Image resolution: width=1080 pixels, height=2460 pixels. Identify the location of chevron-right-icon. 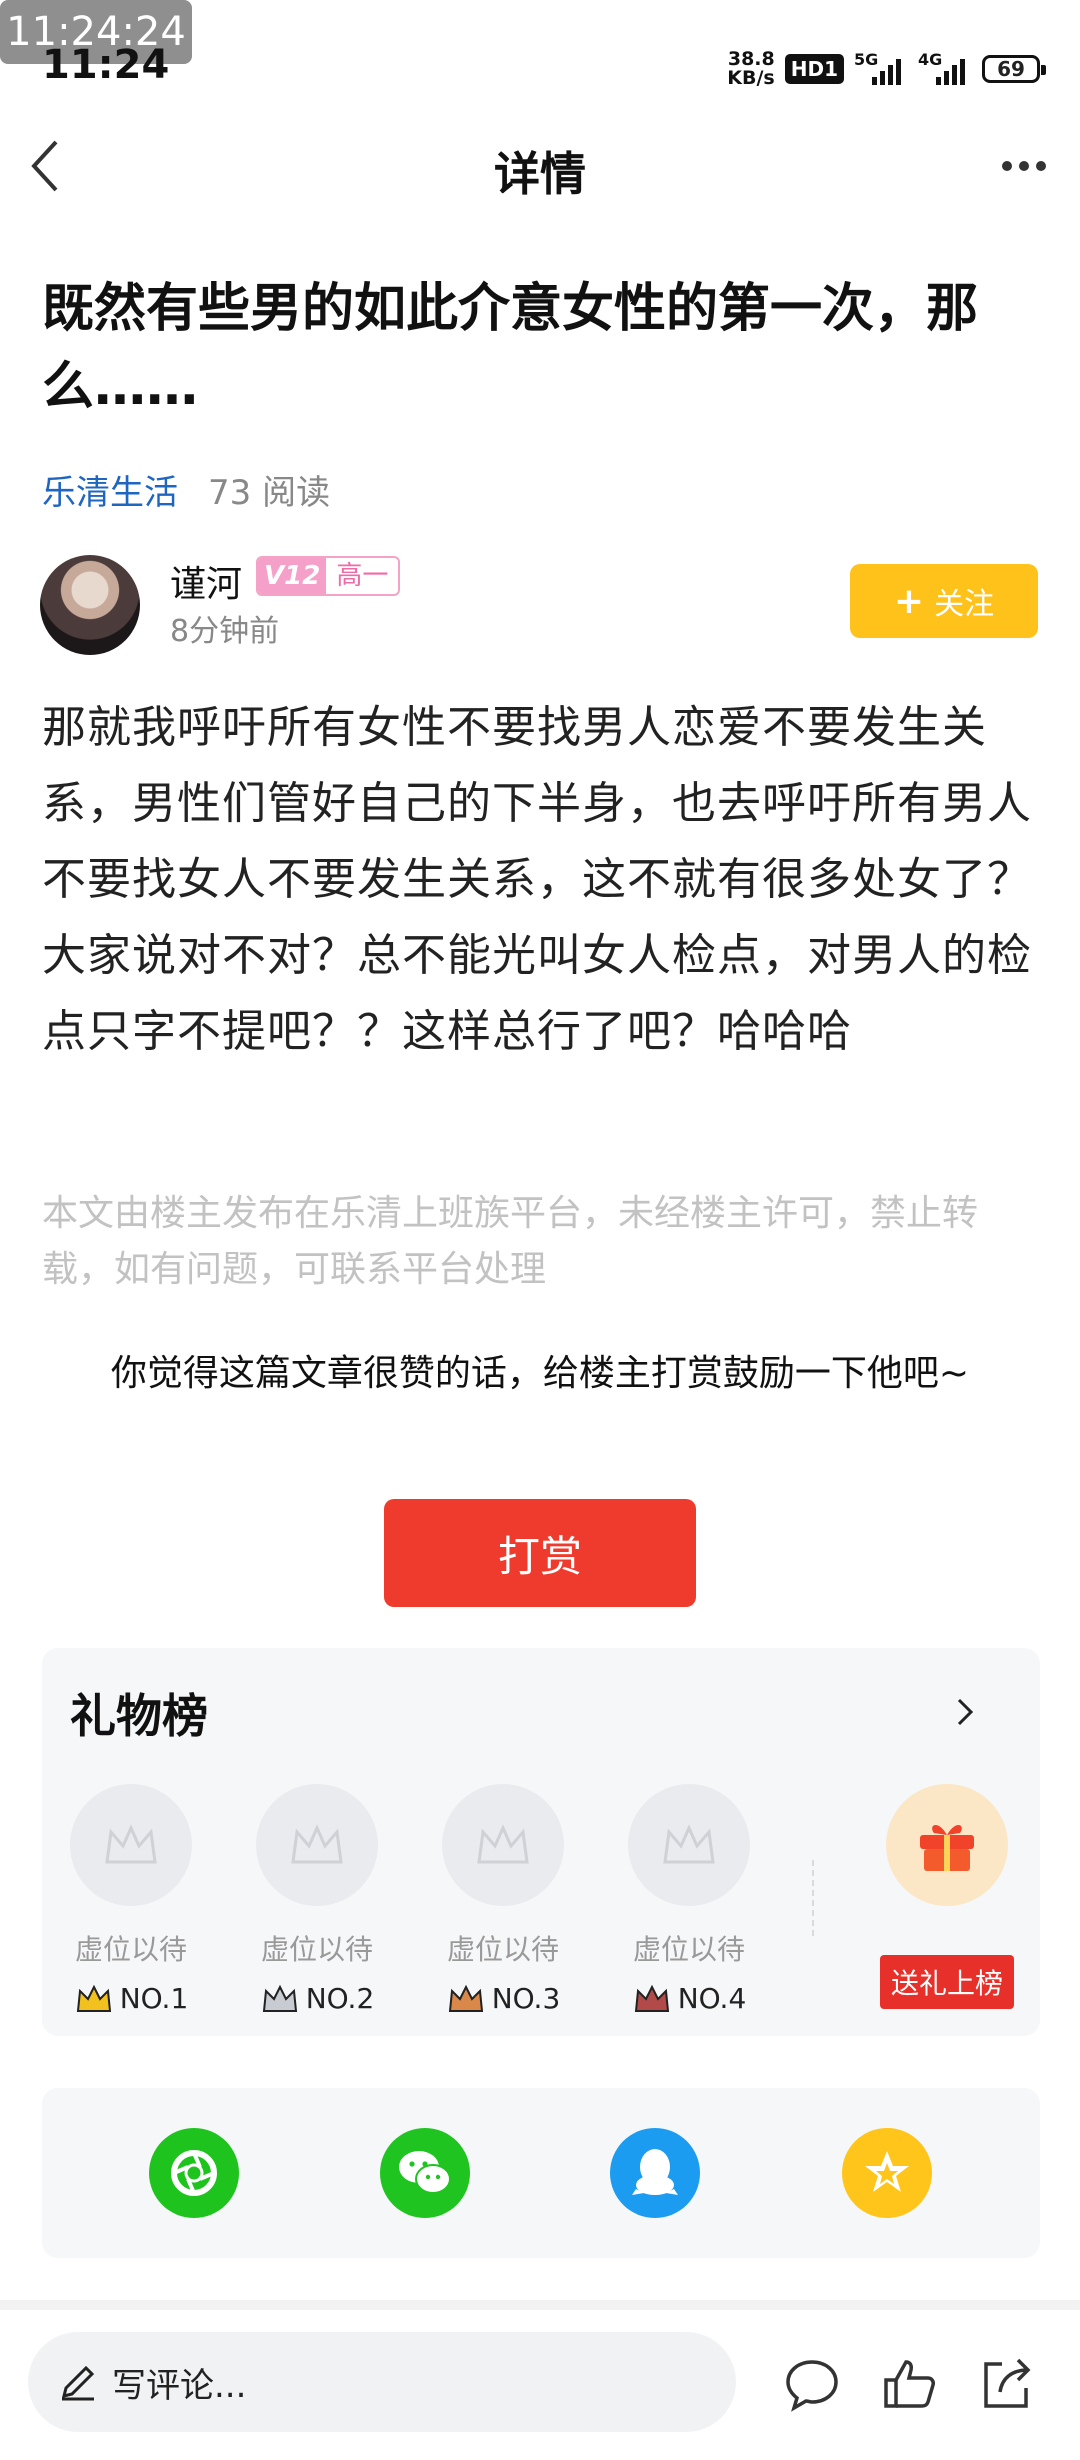
(965, 1712).